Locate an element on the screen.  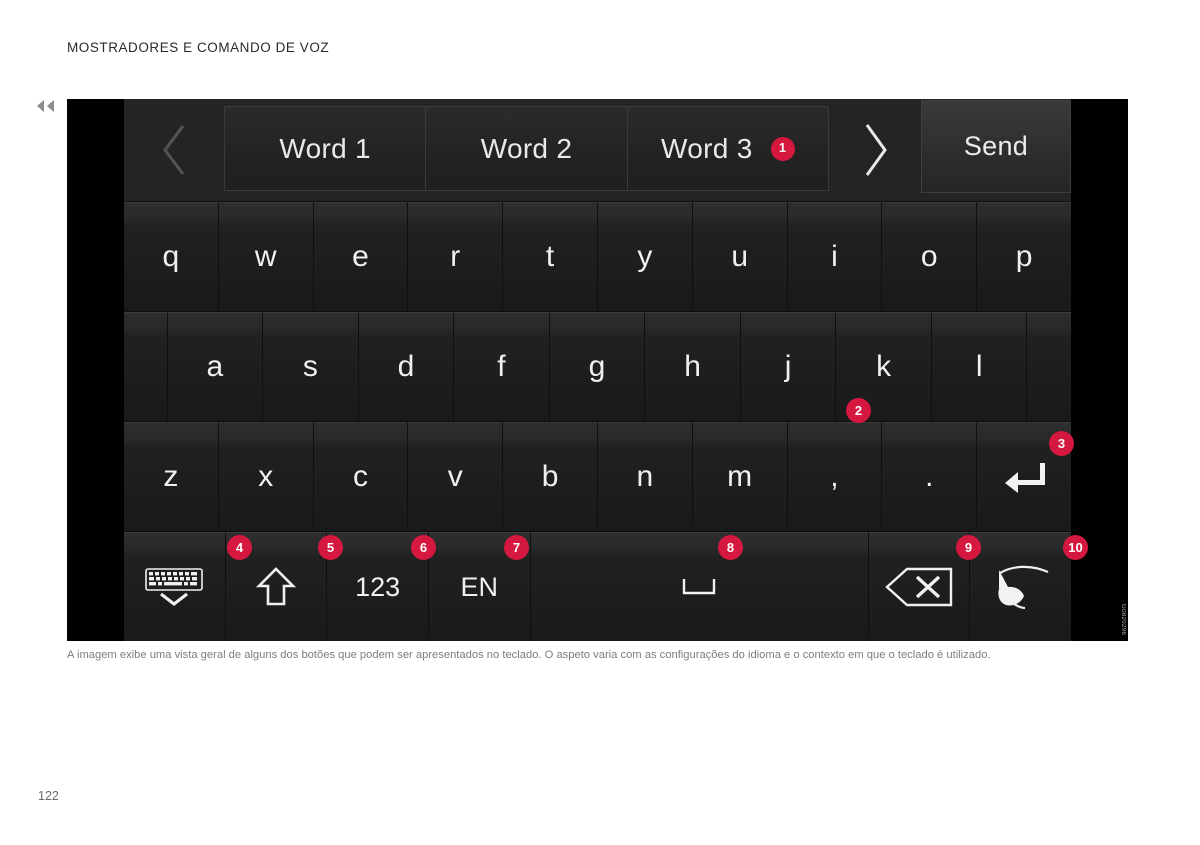
keyboard-row-2: a s d f g h j k l is located at coordinates (598, 367).